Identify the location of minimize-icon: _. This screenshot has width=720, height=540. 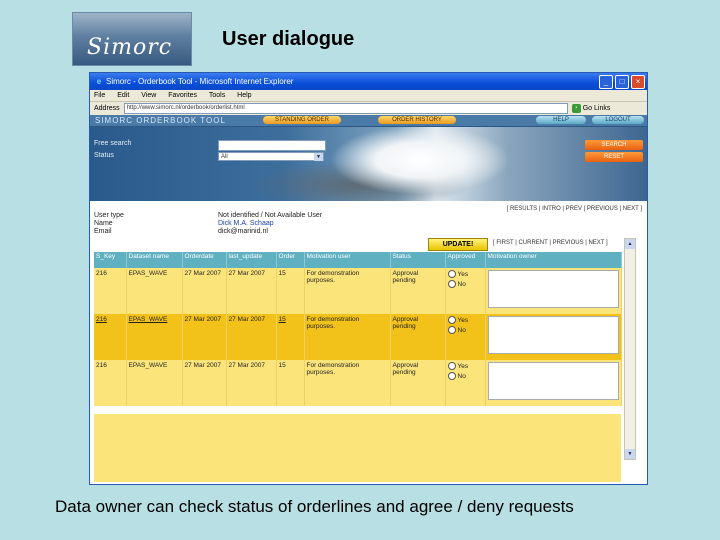
(606, 82).